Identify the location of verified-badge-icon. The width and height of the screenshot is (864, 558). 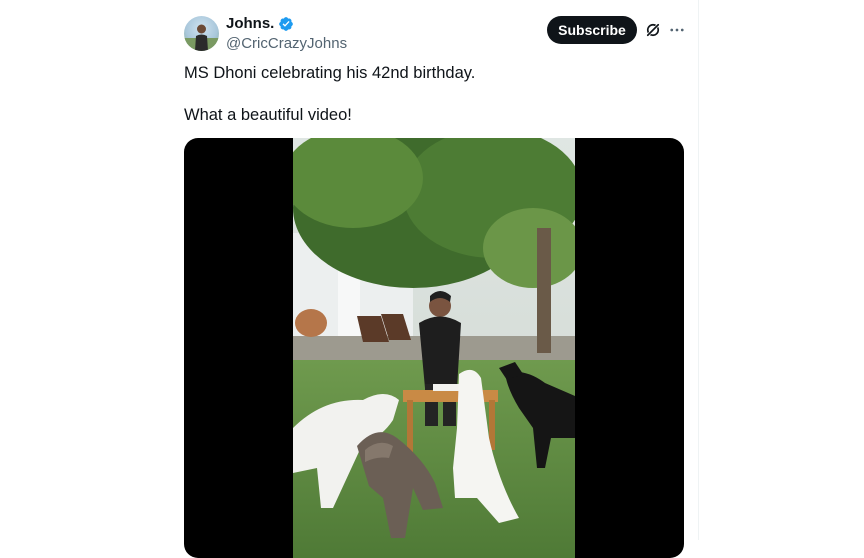
(286, 24).